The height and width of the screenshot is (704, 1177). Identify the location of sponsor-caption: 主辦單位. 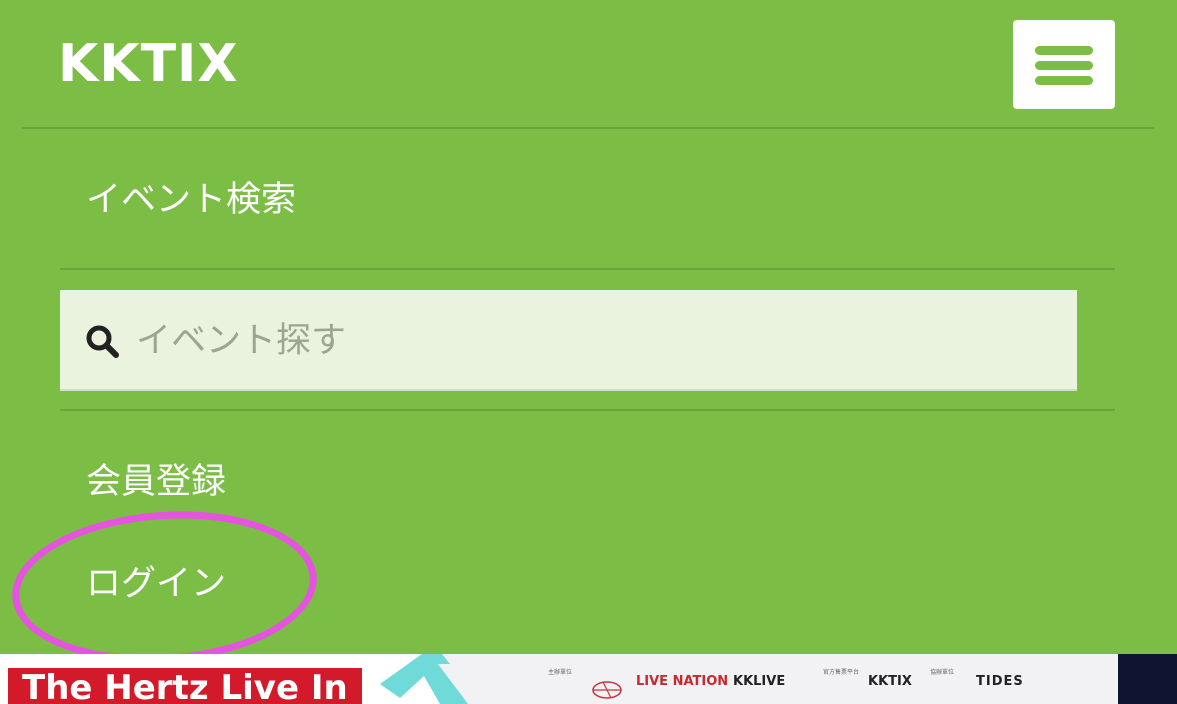
(560, 672).